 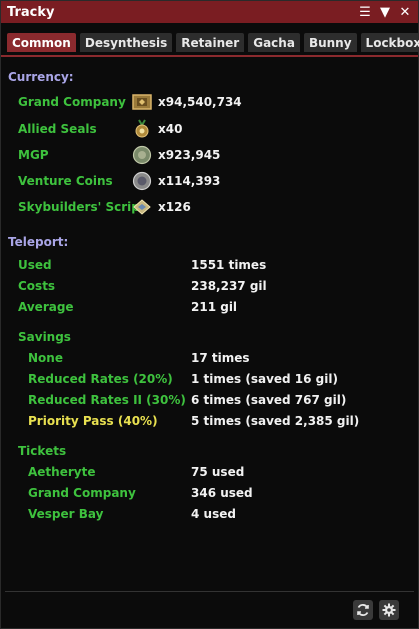 I want to click on close-icon: ✕, so click(x=405, y=12).